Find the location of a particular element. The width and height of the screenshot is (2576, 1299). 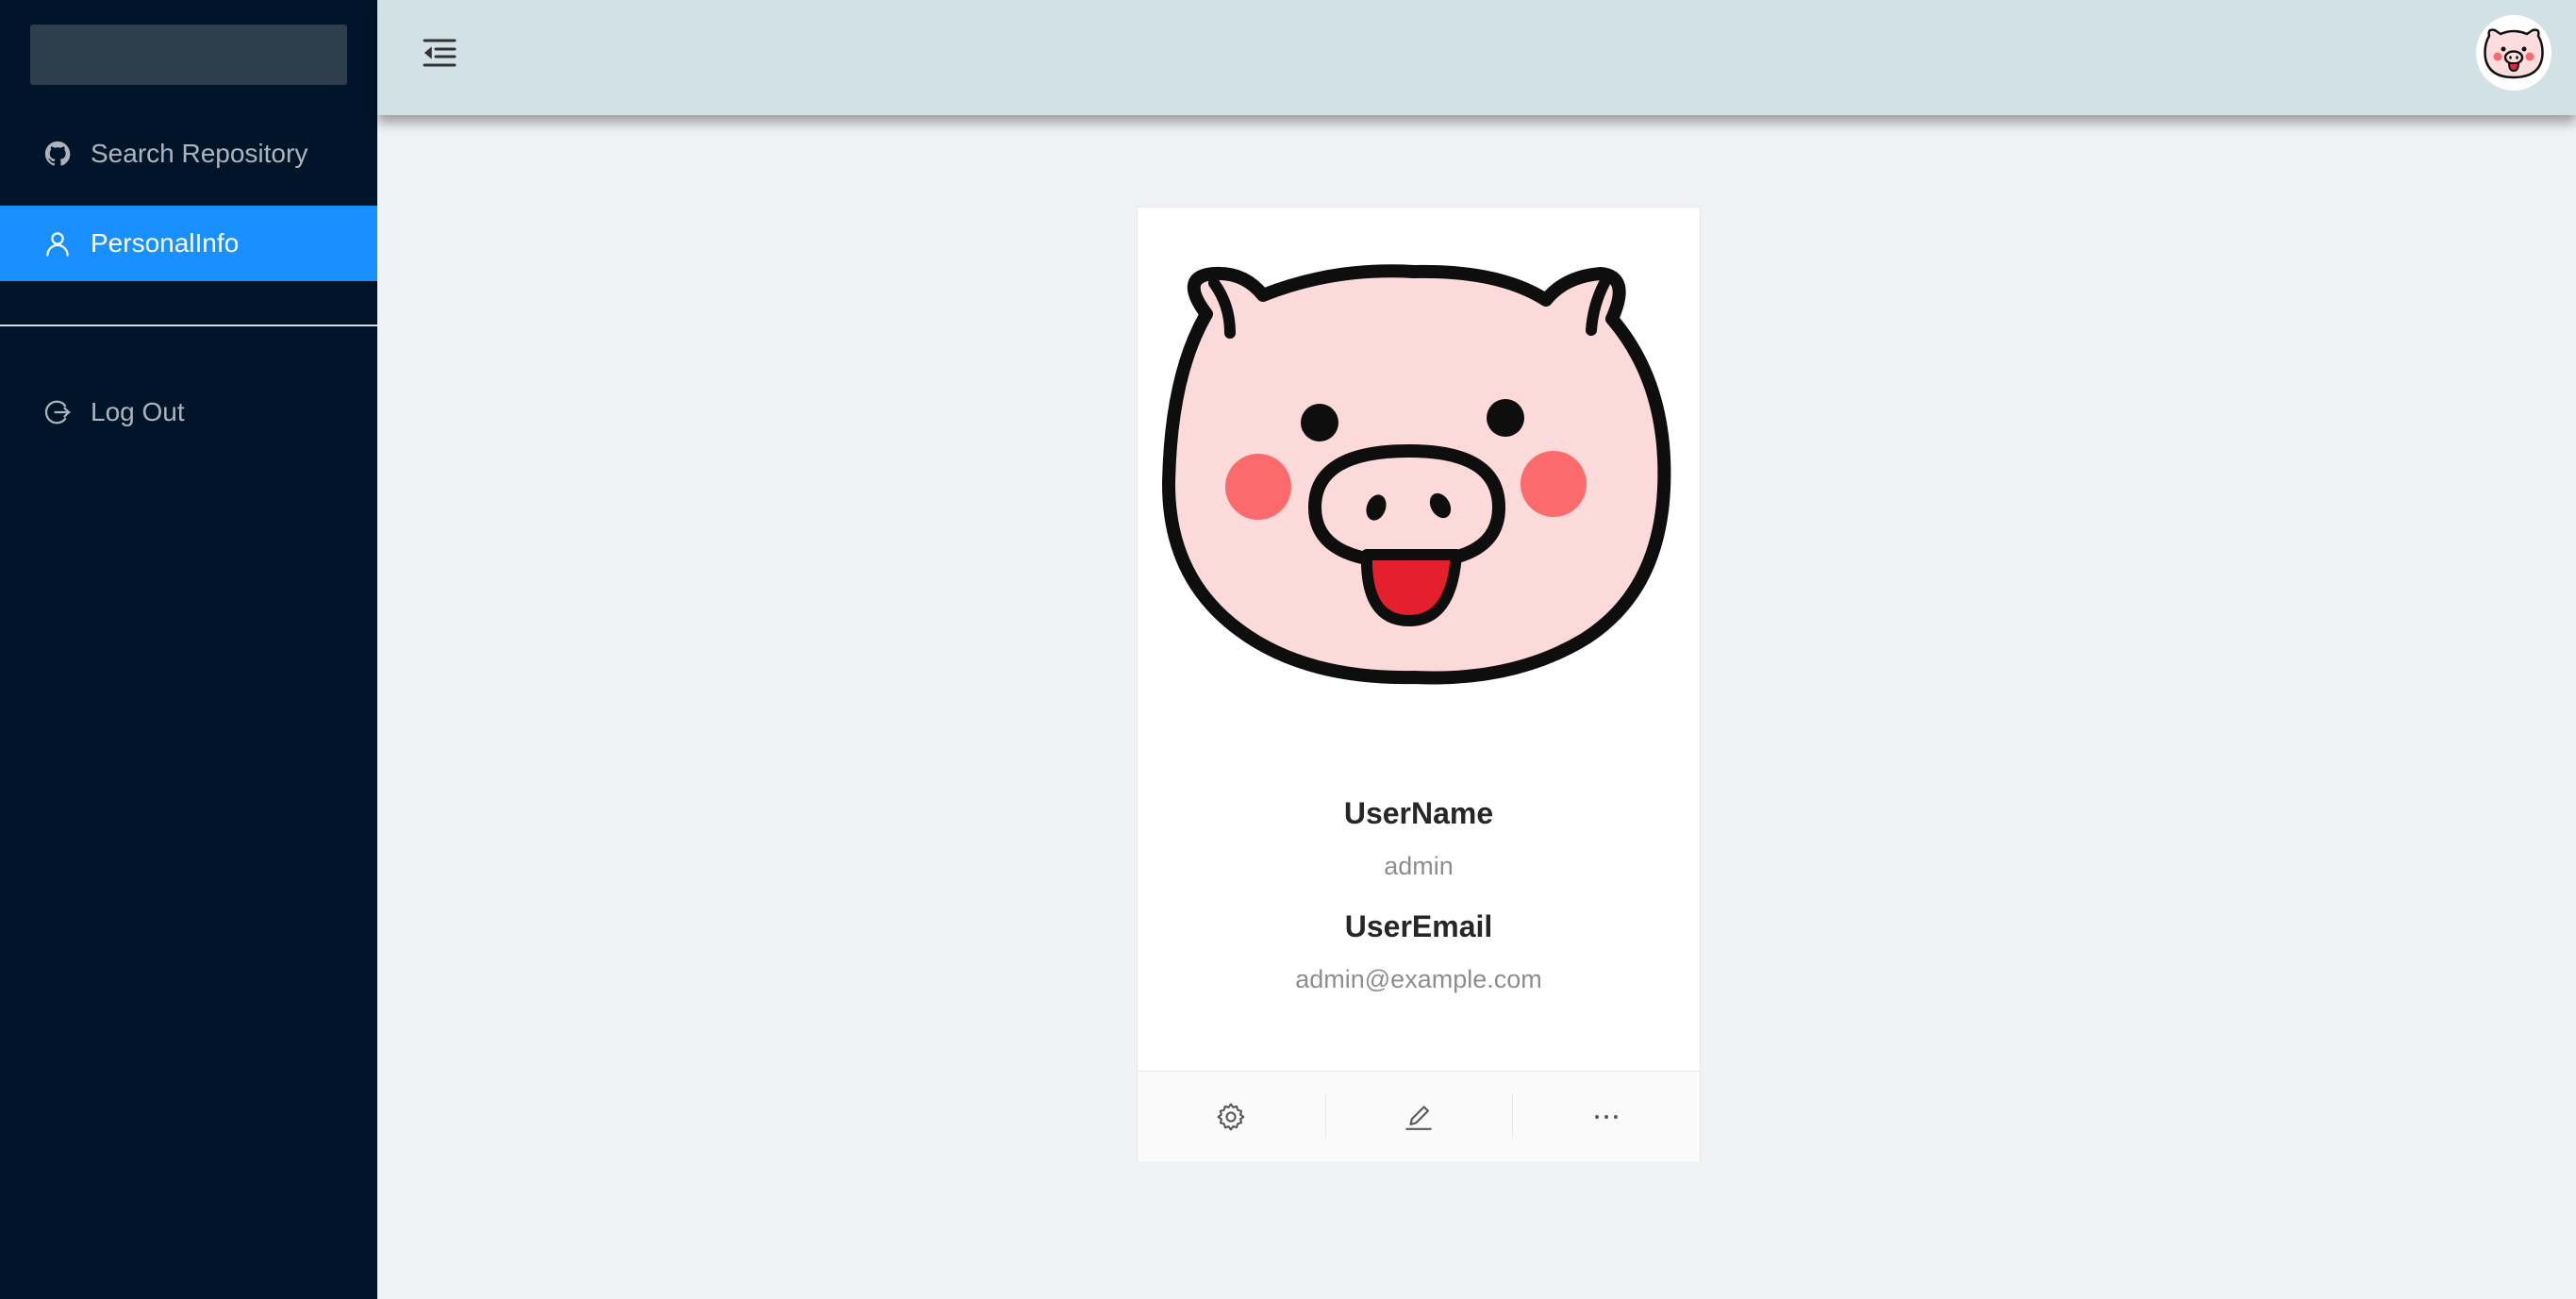

logout-icon is located at coordinates (57, 412).